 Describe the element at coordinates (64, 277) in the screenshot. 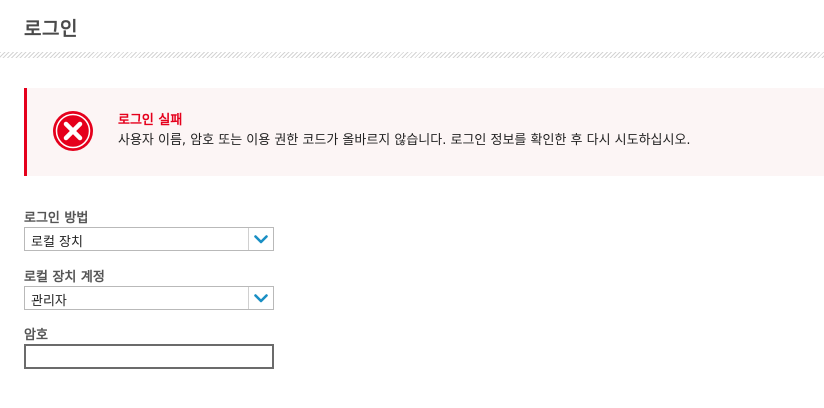

I see `local-account-label: 로컬 장치 계정` at that location.